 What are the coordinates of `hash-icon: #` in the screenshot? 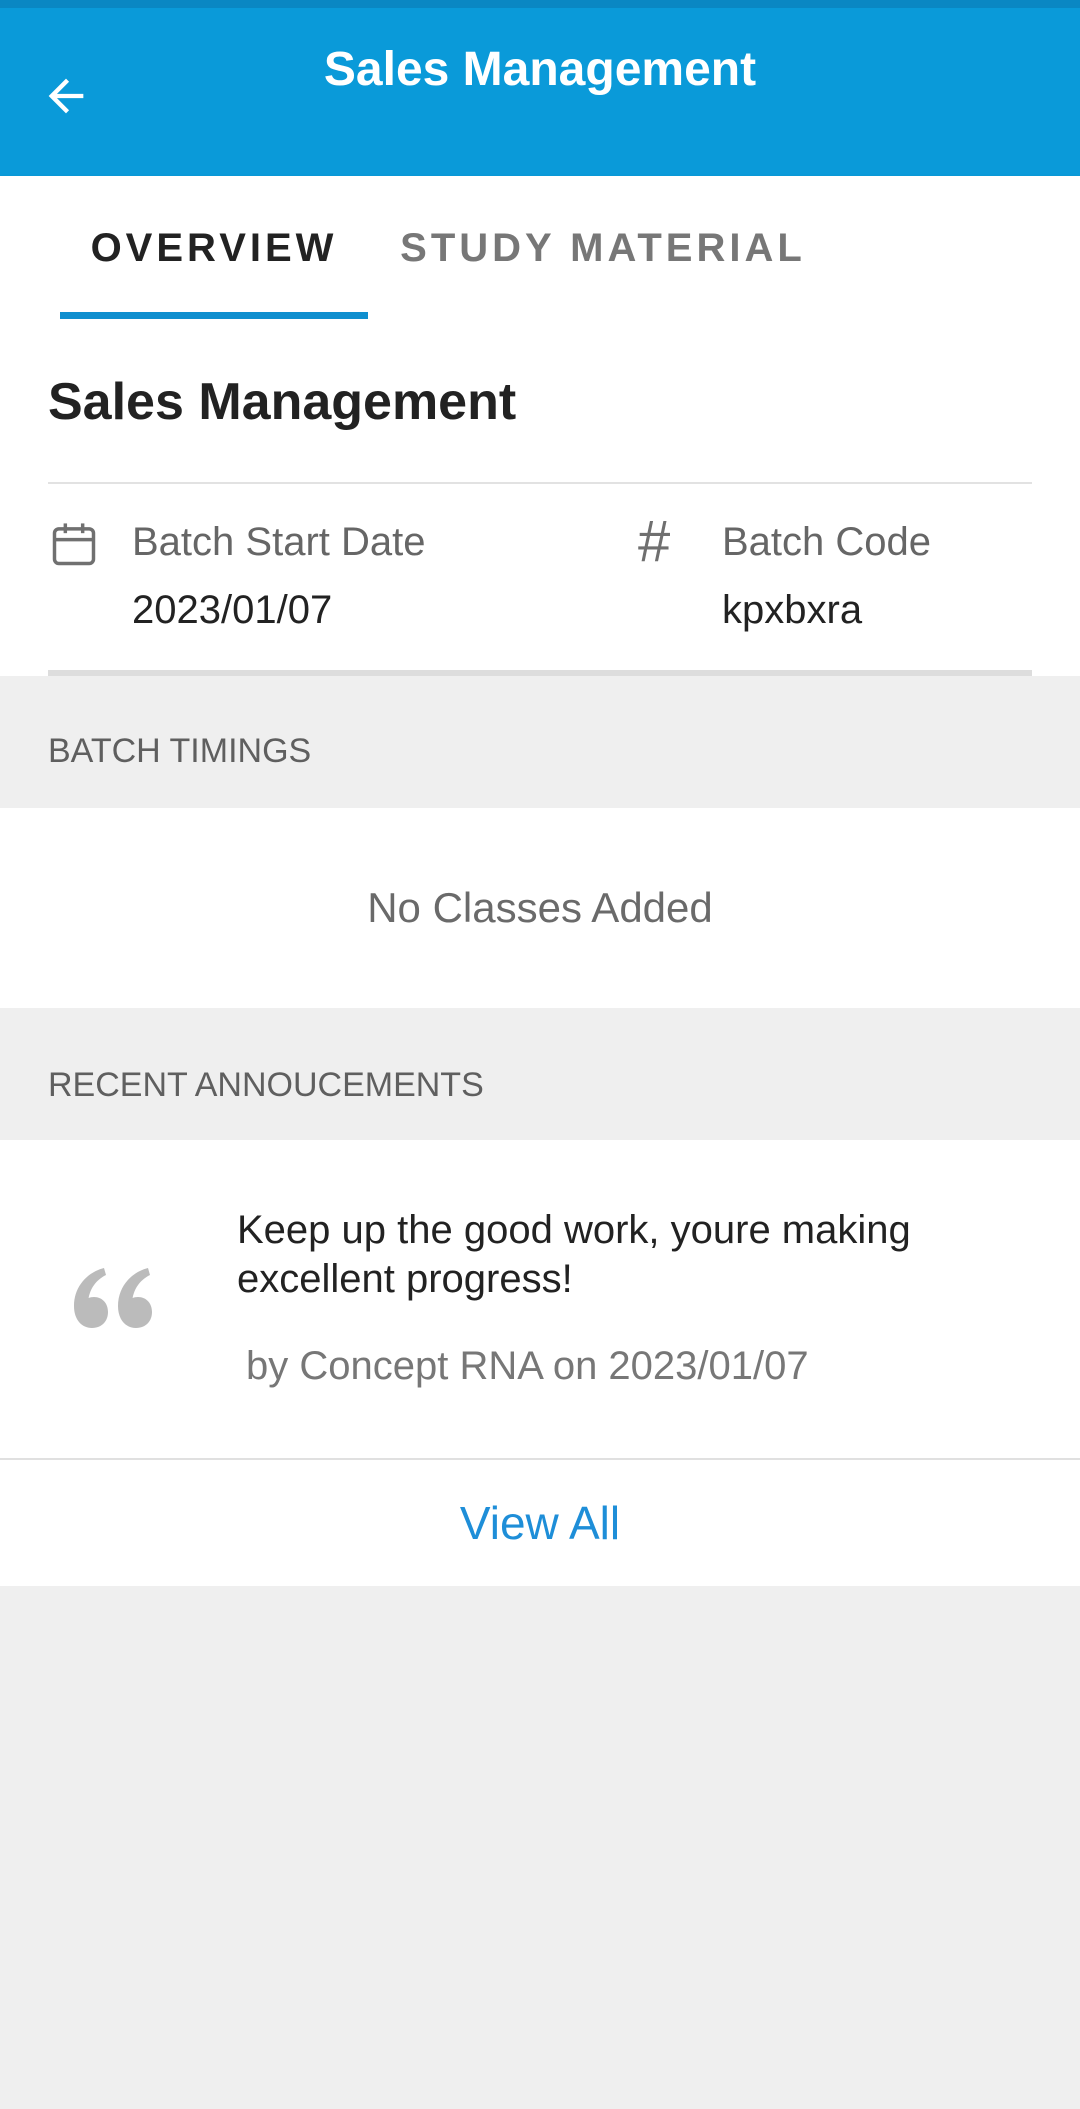 It's located at (654, 541).